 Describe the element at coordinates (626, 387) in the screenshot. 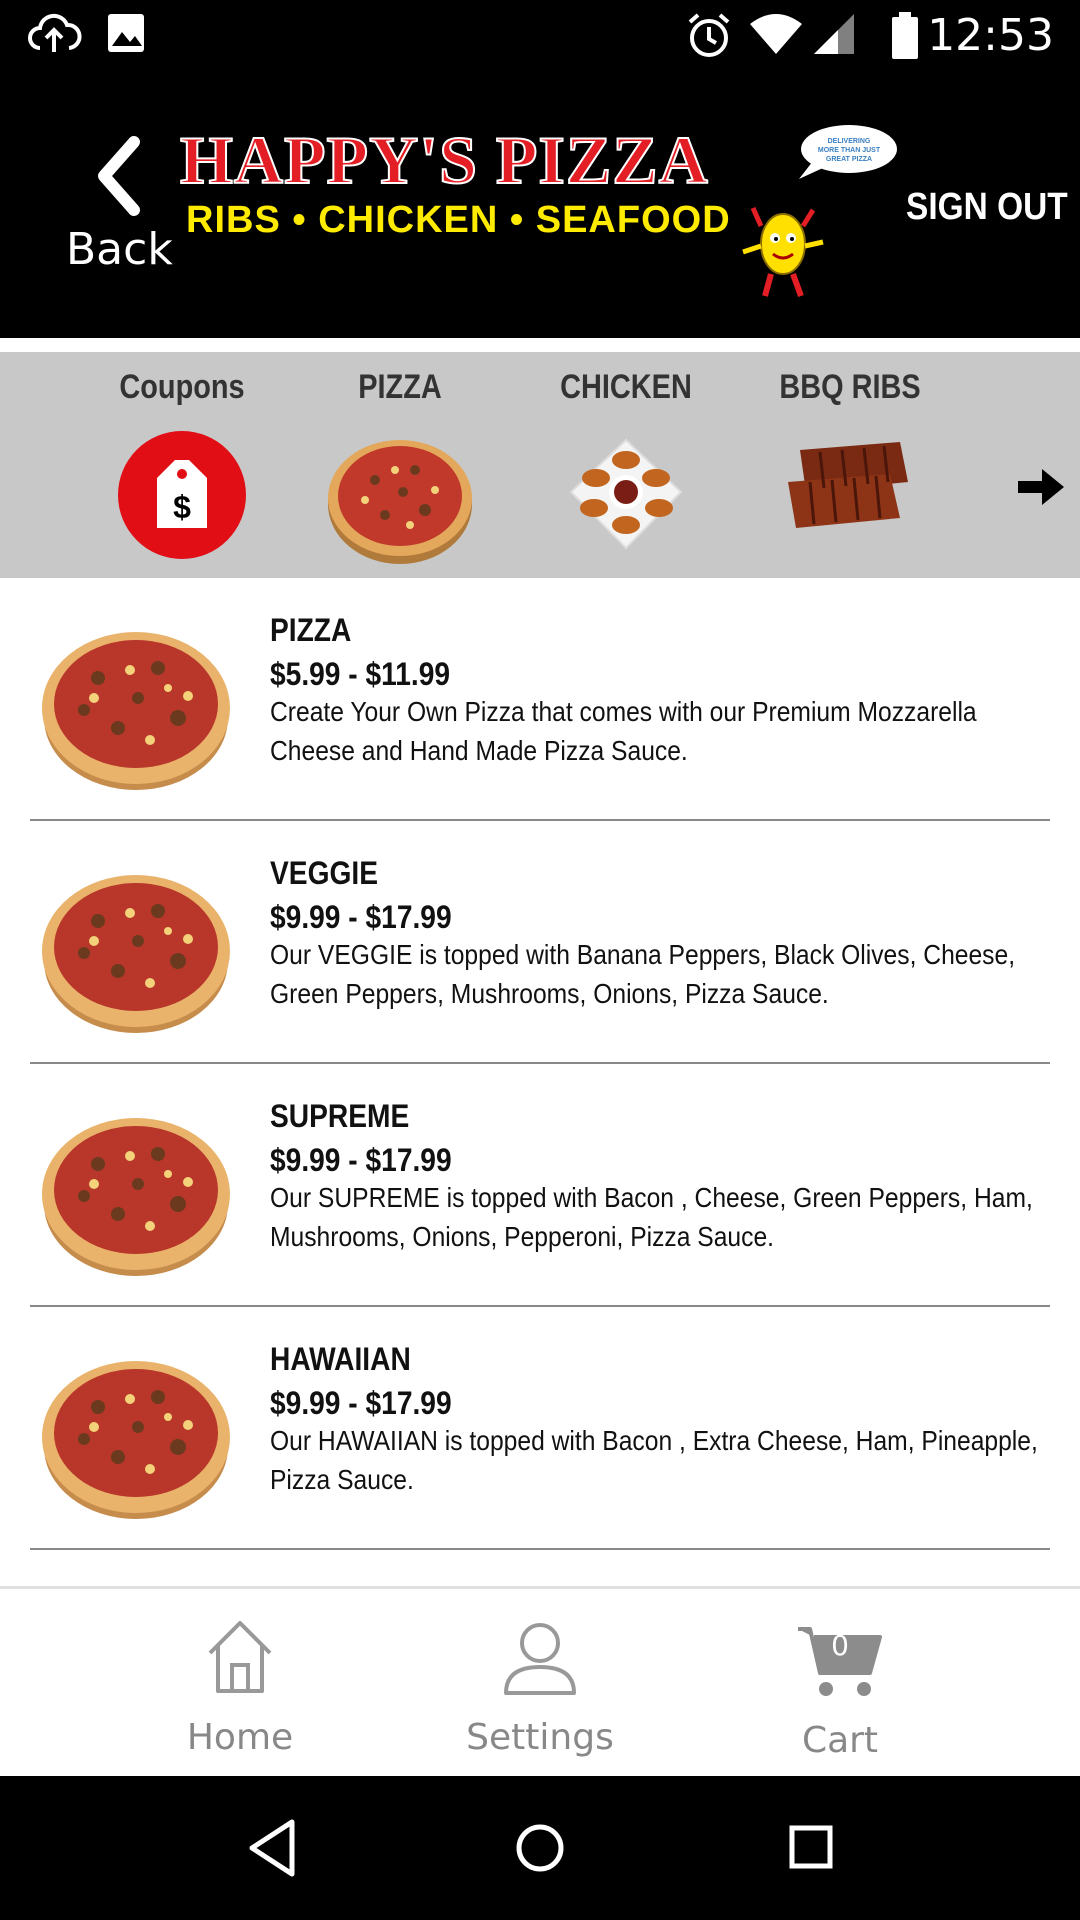

I see `category-label: CHICKEN` at that location.